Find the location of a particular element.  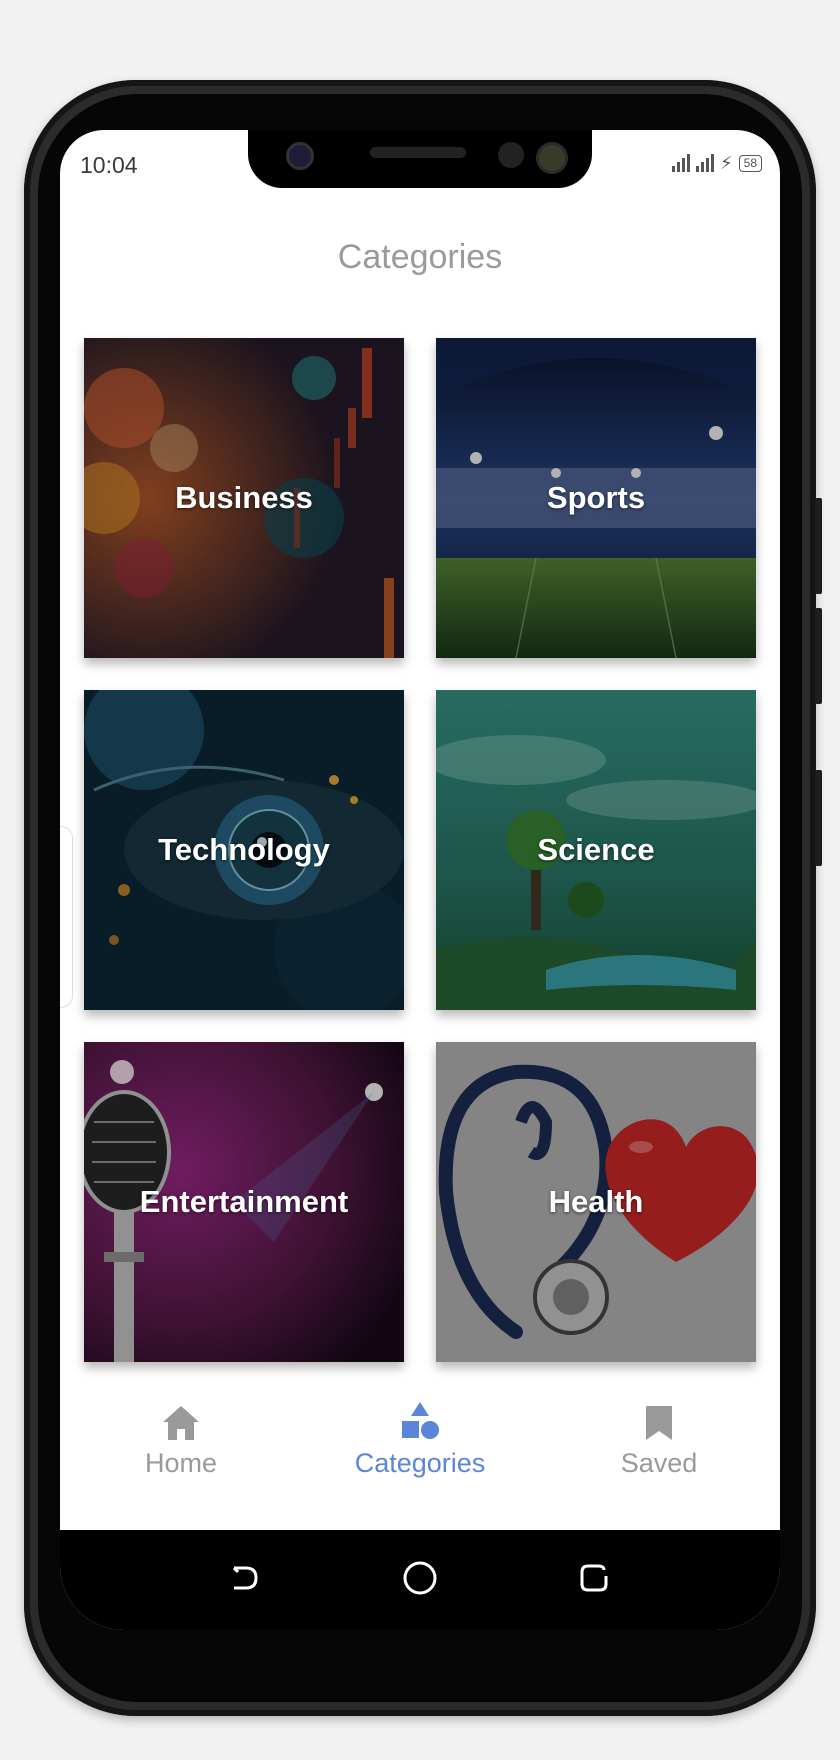

nav-categories-label: Categories is located at coordinates (420, 1463).